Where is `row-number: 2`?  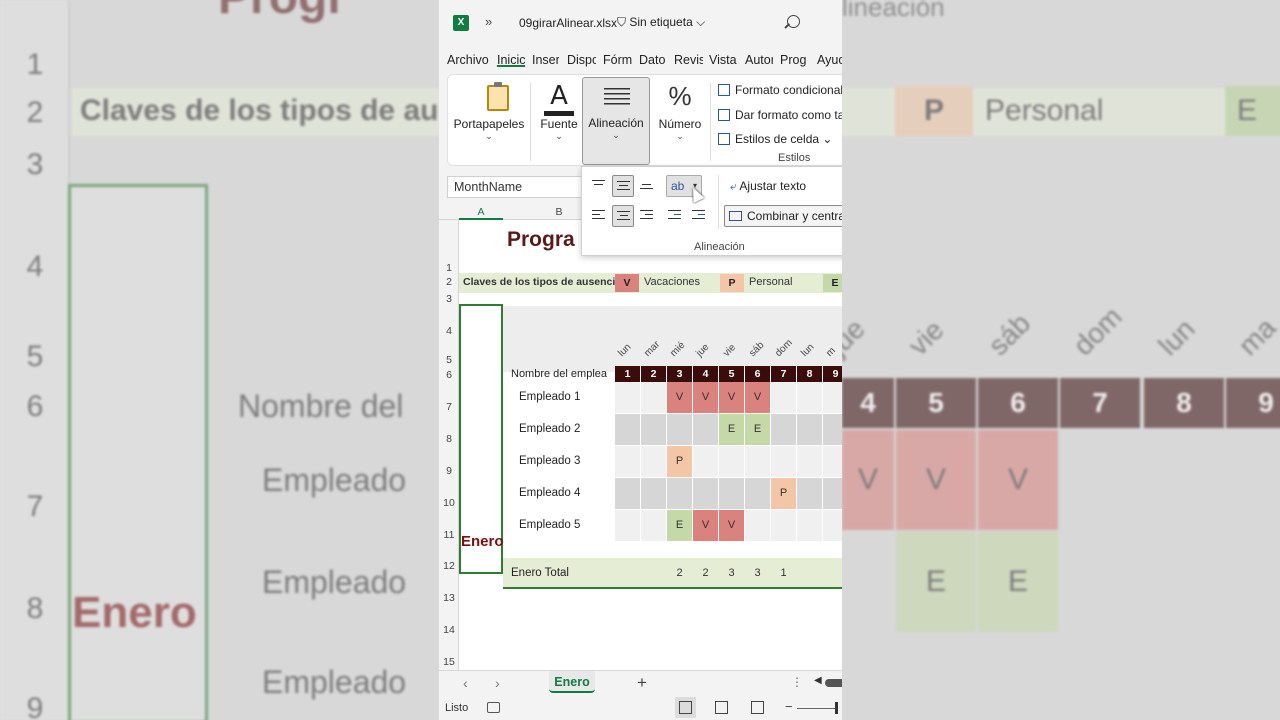
row-number: 2 is located at coordinates (449, 282).